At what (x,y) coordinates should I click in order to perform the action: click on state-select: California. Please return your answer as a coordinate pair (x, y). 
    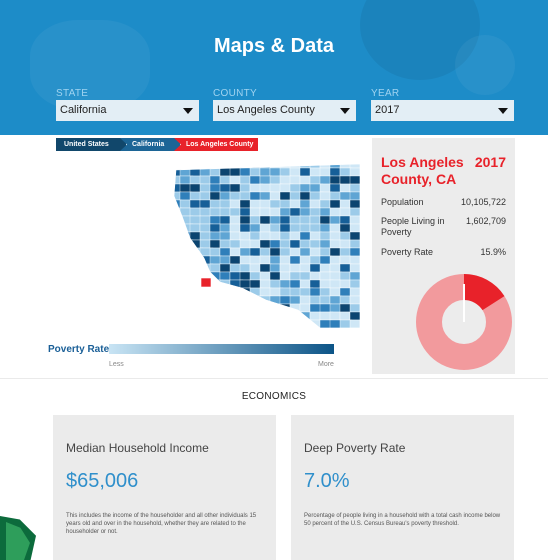
    Looking at the image, I should click on (127, 110).